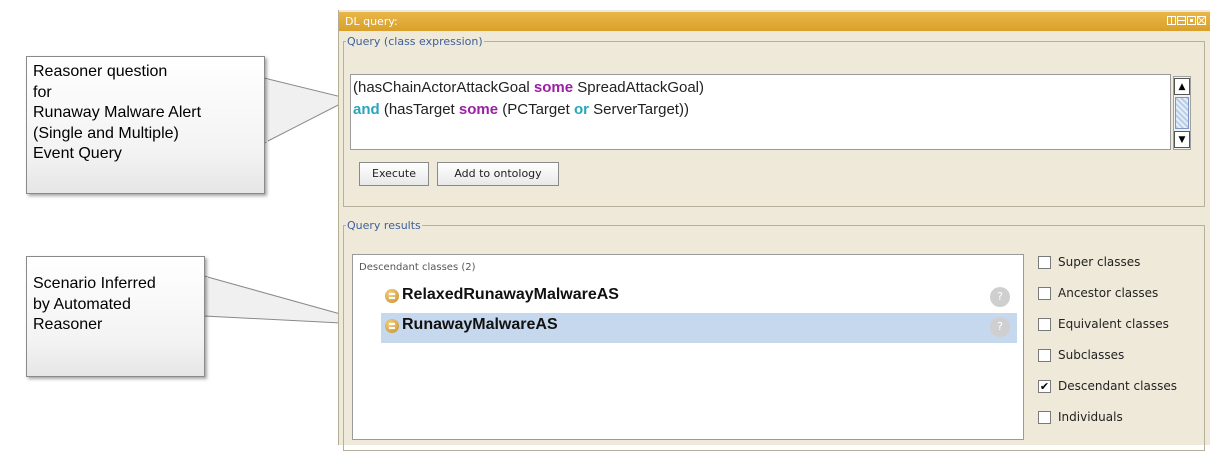 The image size is (1213, 451). I want to click on close-icon, so click(1201, 20).